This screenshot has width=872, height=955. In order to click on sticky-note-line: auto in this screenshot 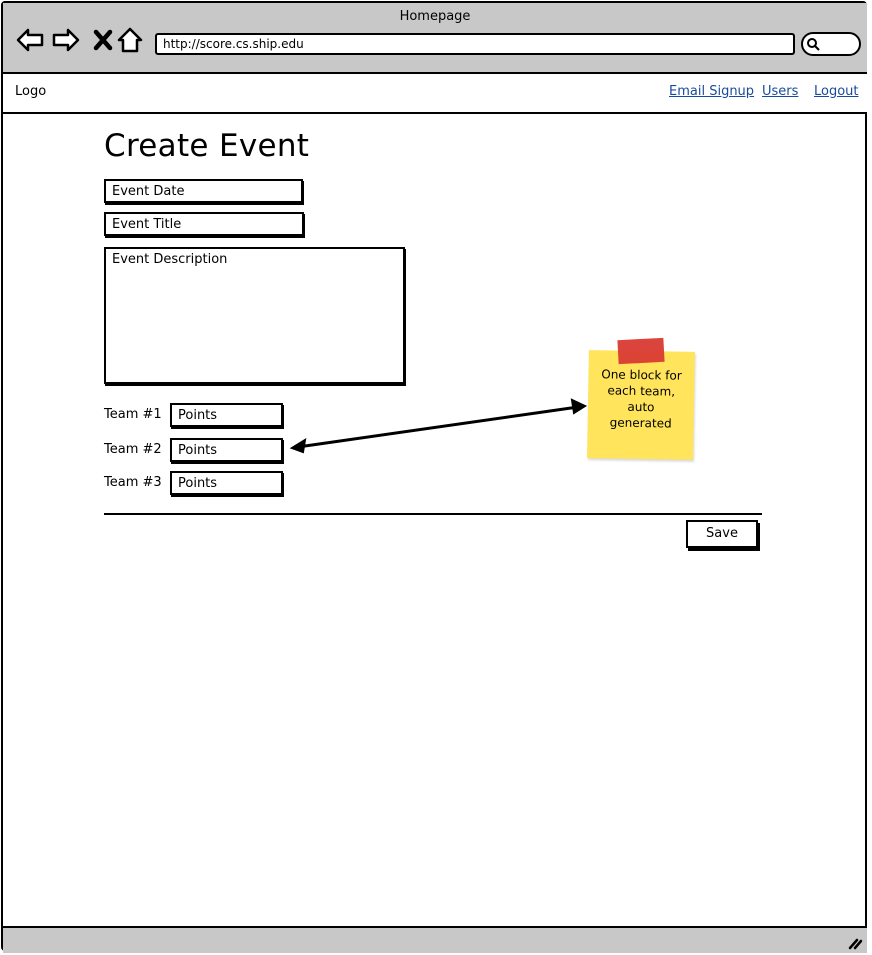, I will do `click(641, 407)`.